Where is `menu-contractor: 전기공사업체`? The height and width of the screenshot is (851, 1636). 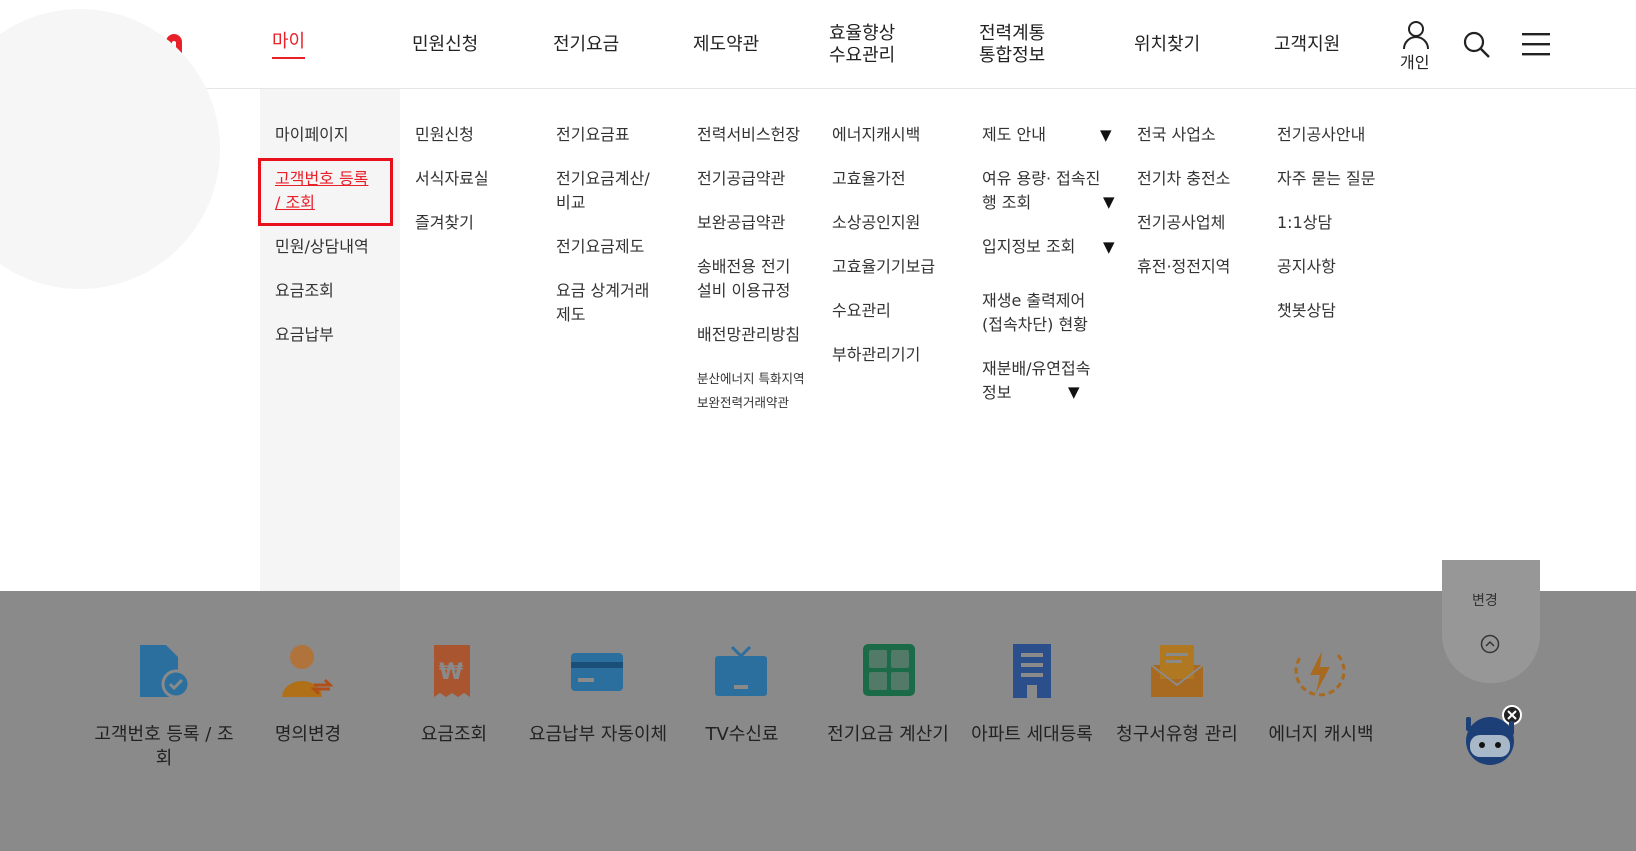 menu-contractor: 전기공사업체 is located at coordinates (1181, 223).